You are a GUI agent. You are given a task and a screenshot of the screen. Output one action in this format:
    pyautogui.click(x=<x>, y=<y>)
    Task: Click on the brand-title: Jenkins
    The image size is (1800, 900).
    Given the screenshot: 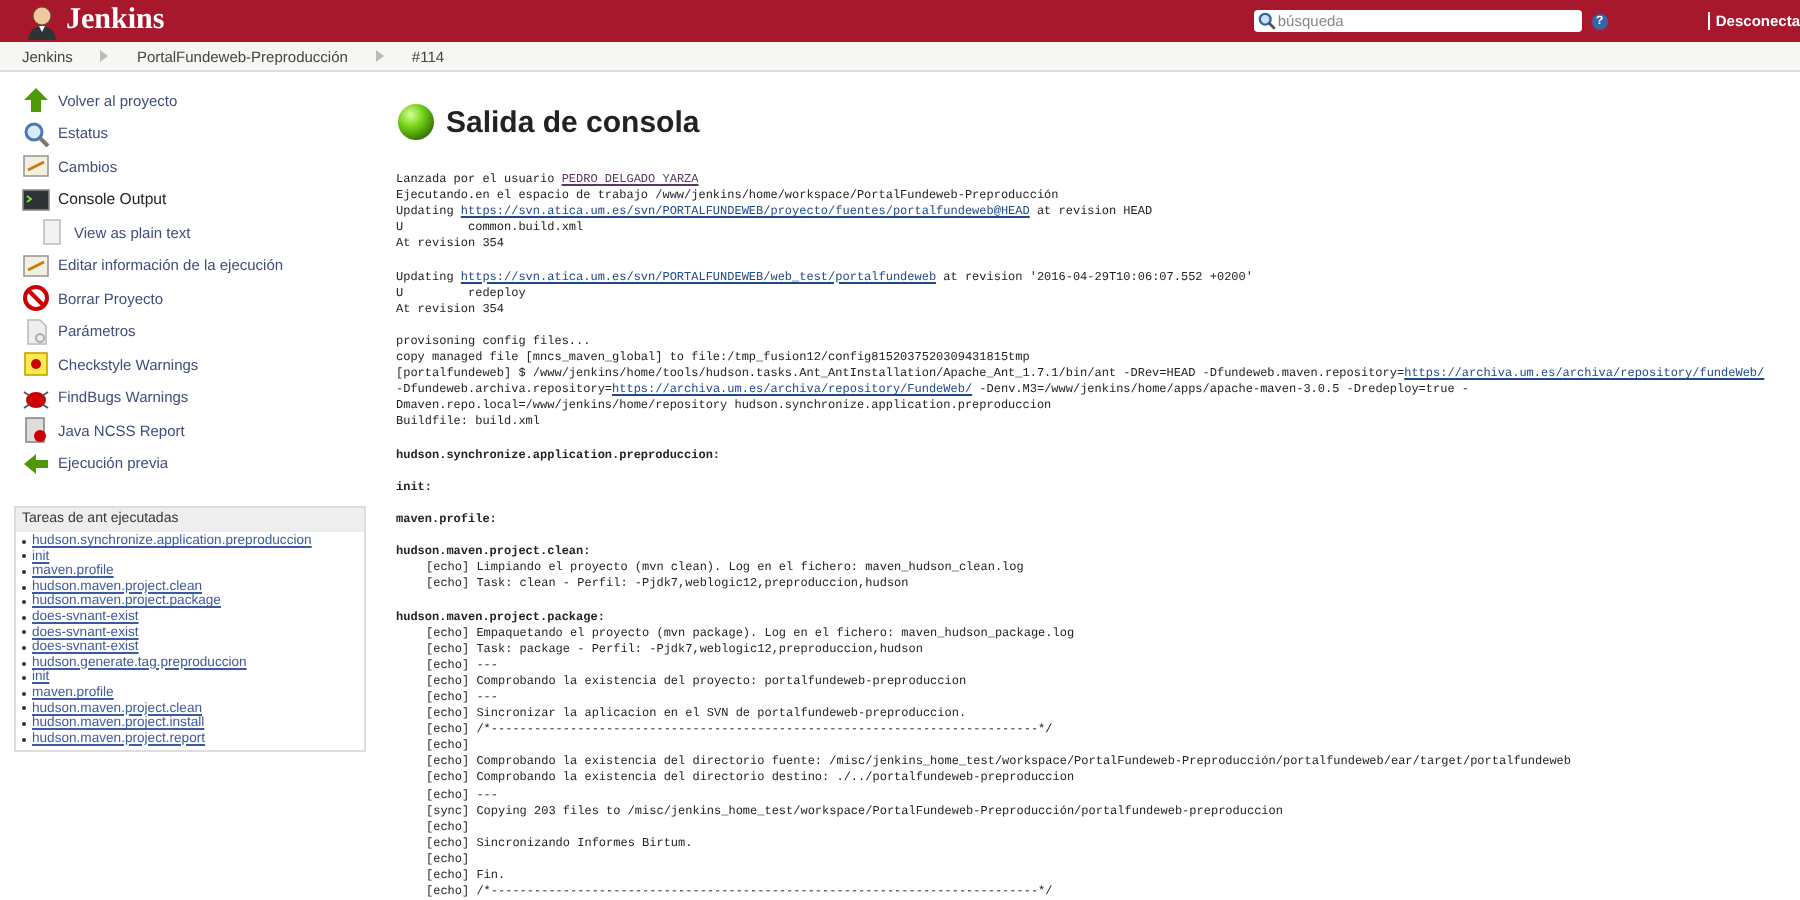 What is the action you would take?
    pyautogui.click(x=115, y=21)
    